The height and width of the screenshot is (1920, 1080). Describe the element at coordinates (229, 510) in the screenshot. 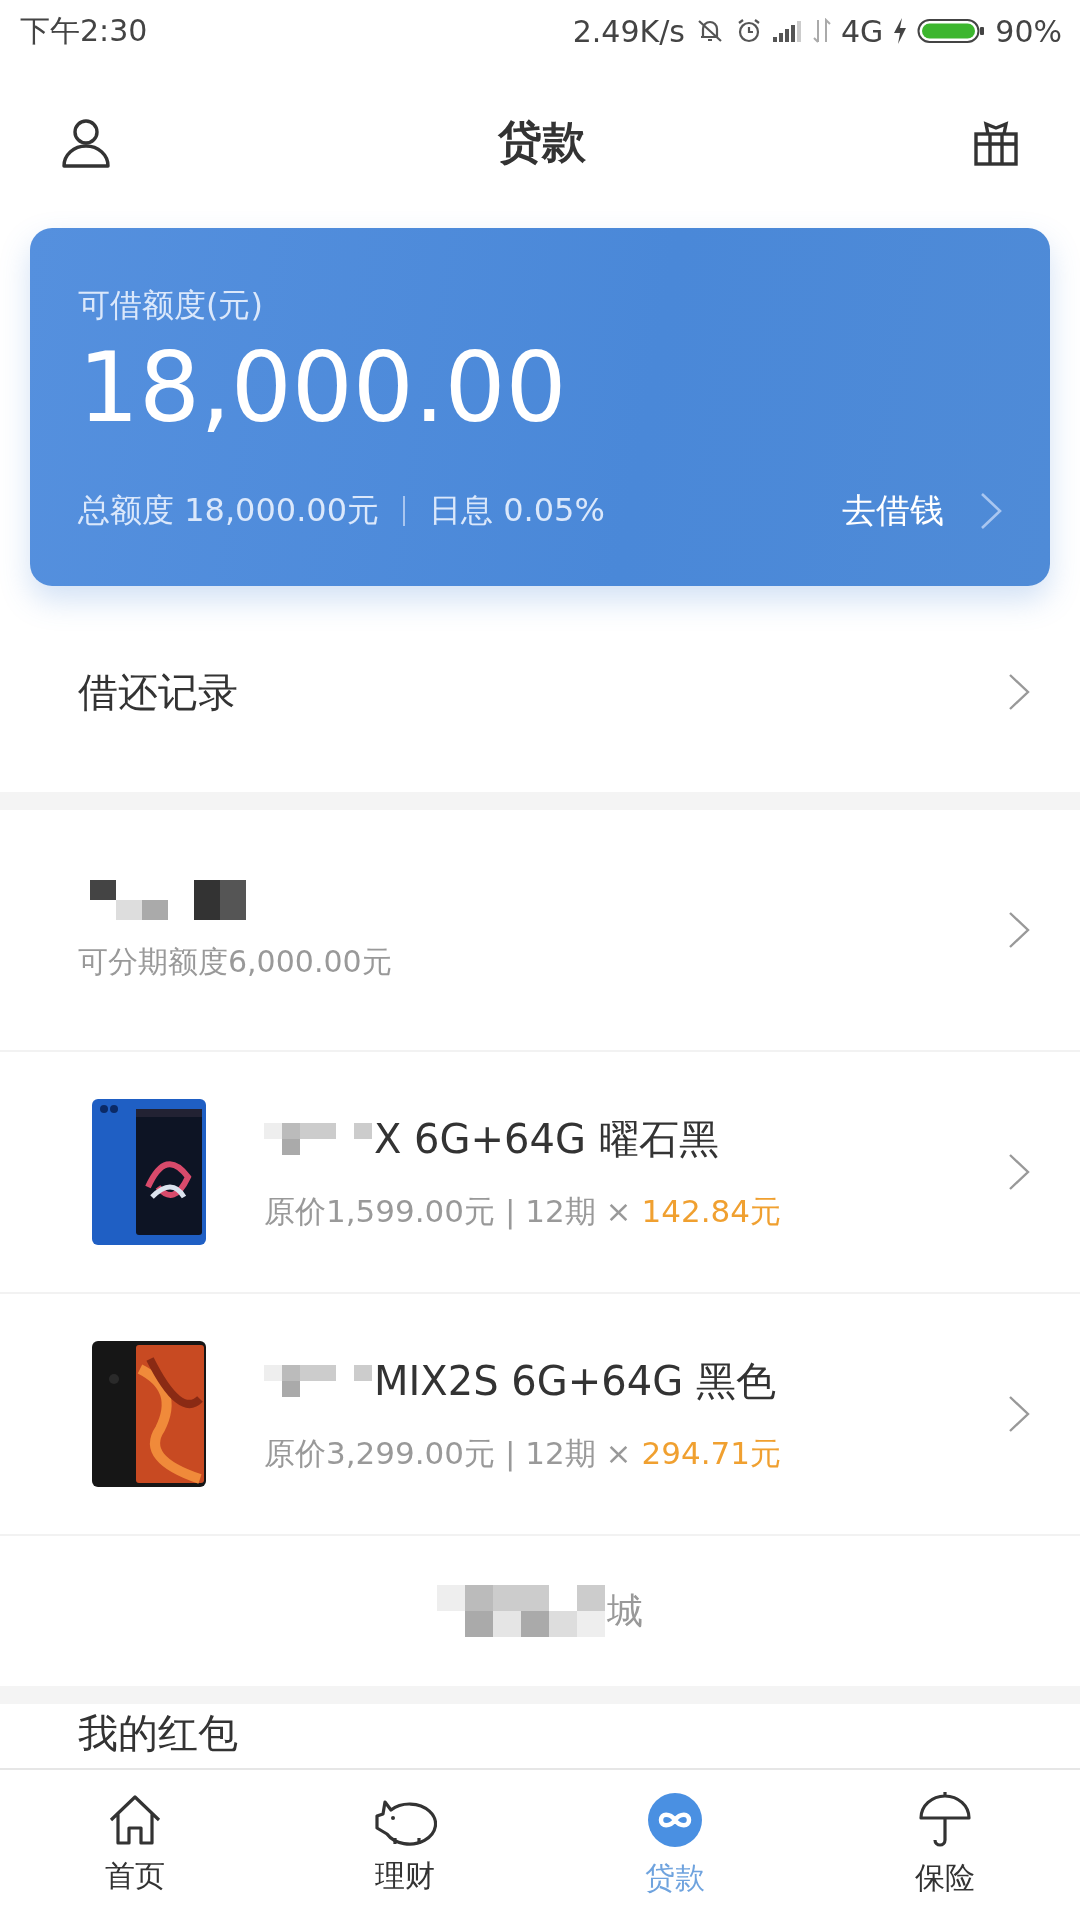

I see `total-limit: 总额度 18,000.00元` at that location.